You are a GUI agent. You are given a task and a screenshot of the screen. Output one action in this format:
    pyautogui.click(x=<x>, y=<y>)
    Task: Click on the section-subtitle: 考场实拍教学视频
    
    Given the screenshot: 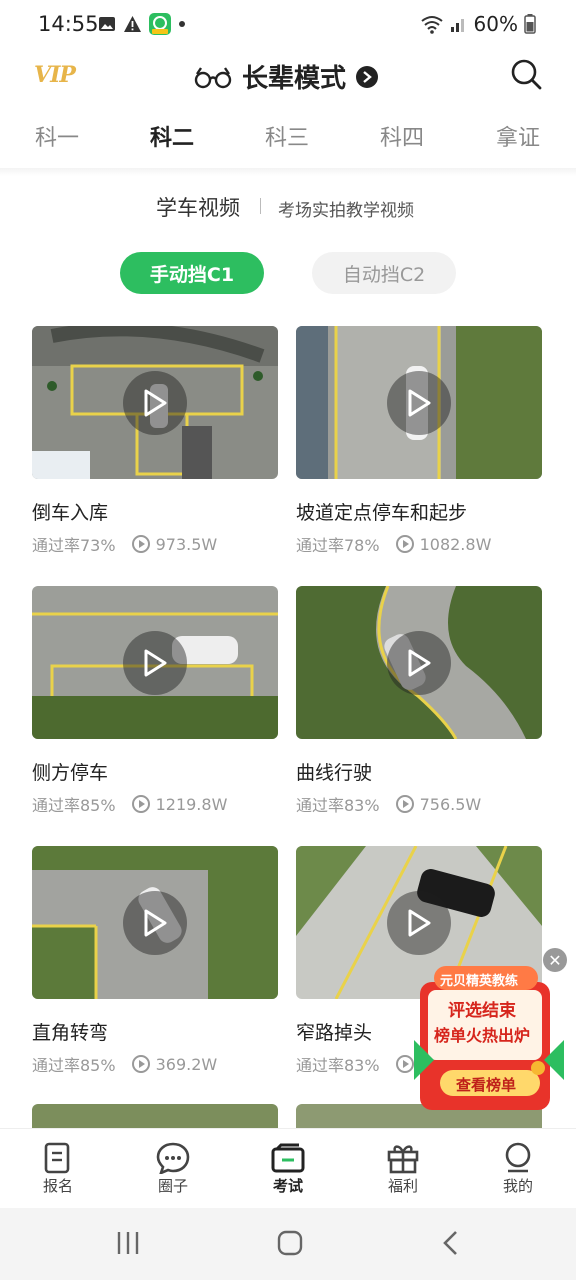 What is the action you would take?
    pyautogui.click(x=346, y=211)
    